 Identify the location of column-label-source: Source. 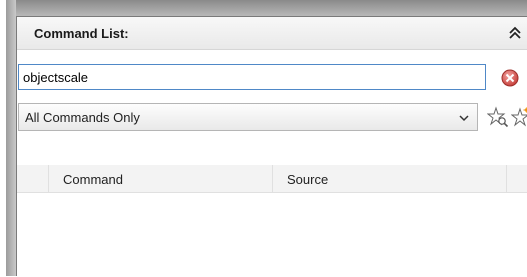
(308, 179).